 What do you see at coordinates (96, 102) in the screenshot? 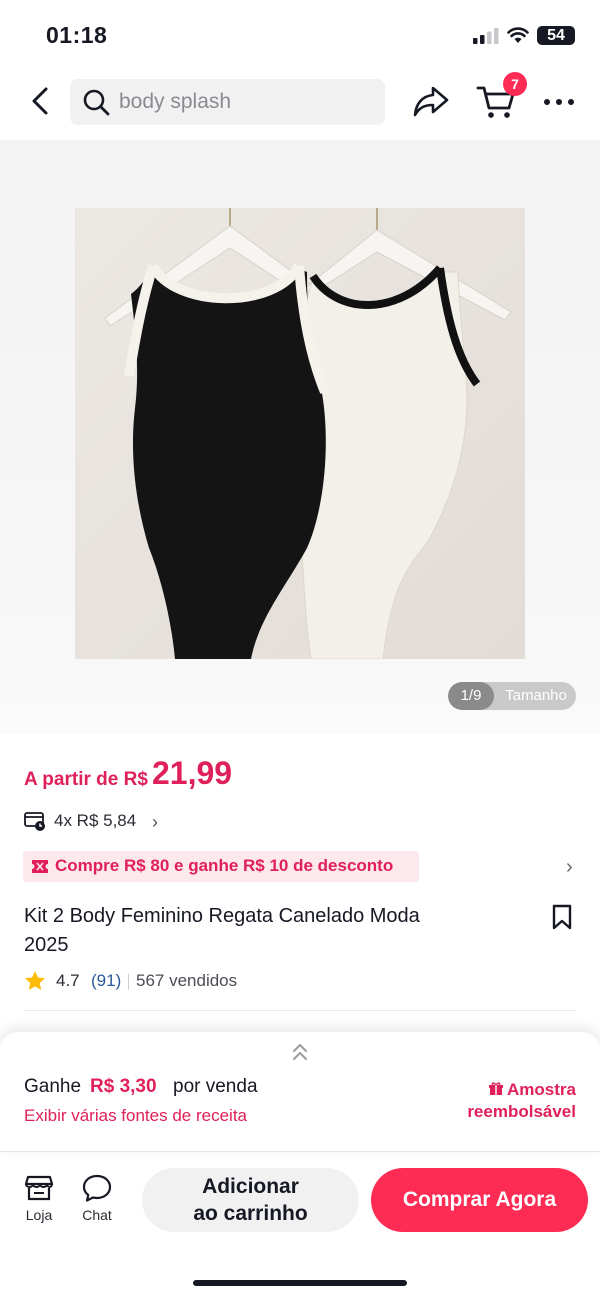
I see `search-icon` at bounding box center [96, 102].